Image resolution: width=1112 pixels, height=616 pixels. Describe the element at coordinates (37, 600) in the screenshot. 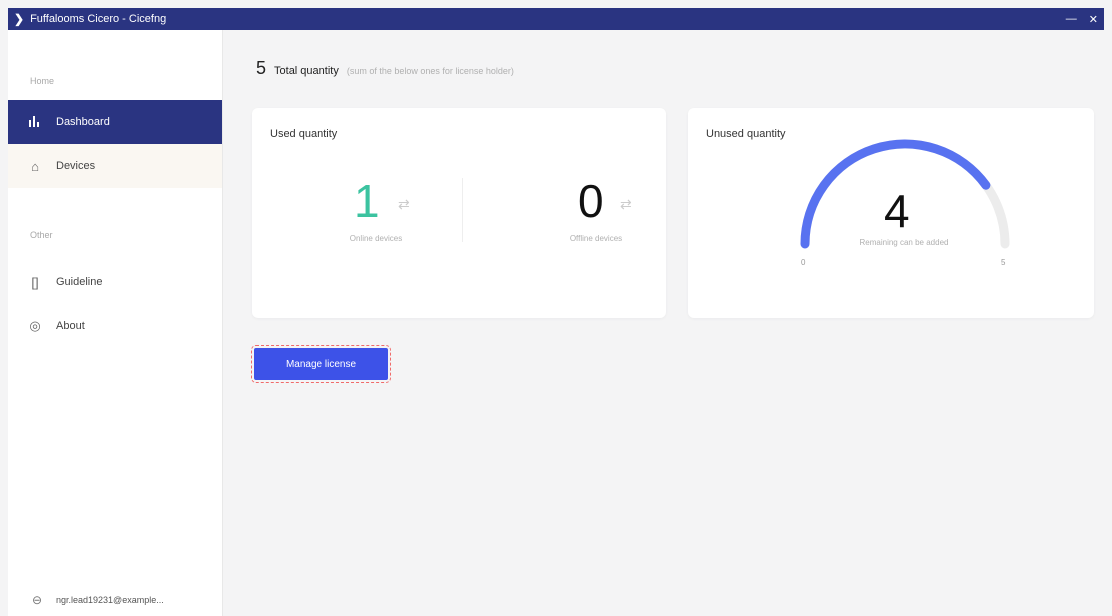

I see `user-icon: ⊖` at that location.